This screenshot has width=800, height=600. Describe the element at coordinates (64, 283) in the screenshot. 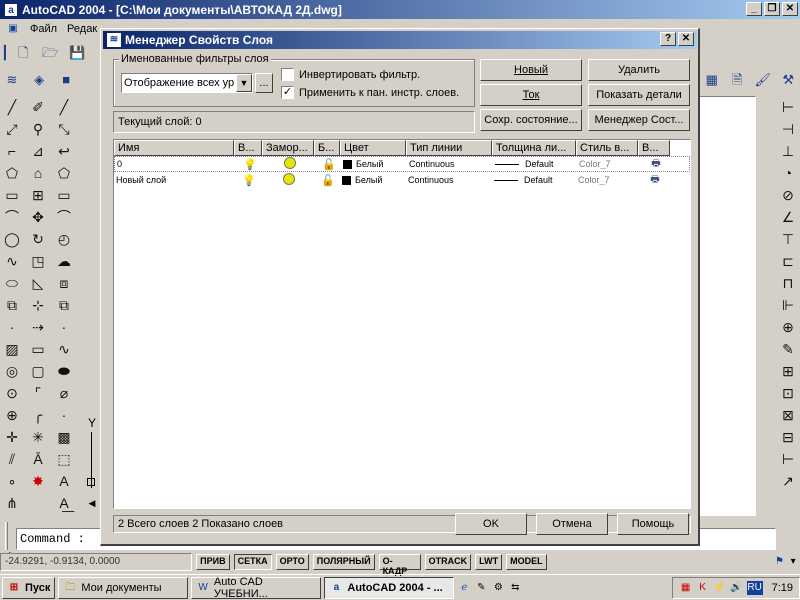

I see `insert-icon: ⧈` at that location.